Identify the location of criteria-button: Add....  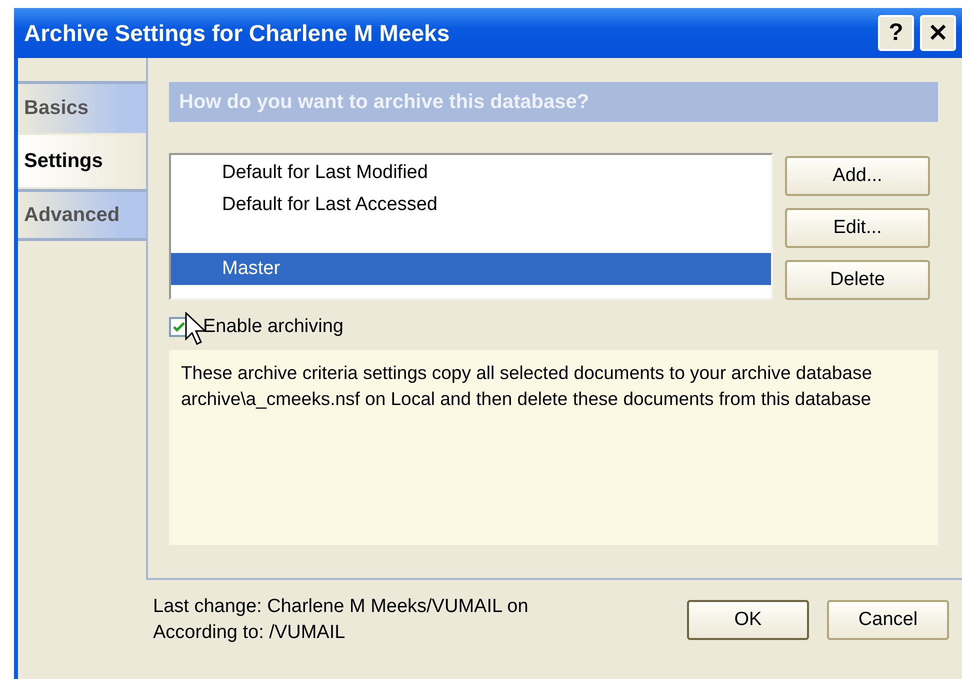
(857, 176).